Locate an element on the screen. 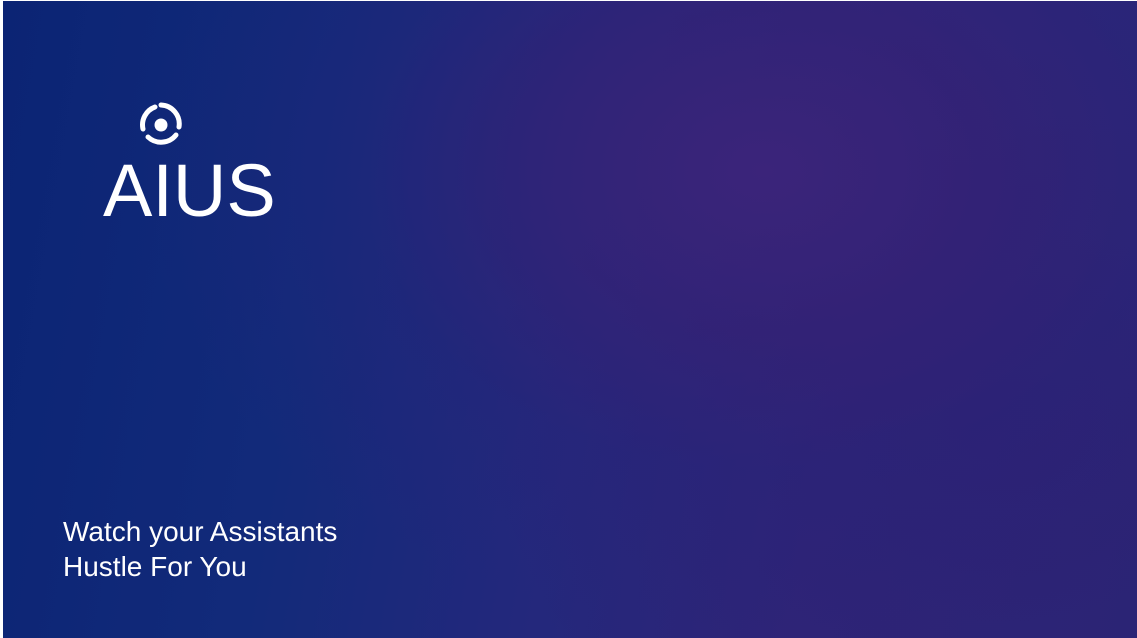 The height and width of the screenshot is (638, 1137). tagline: Watch your Assistants Hustle For You is located at coordinates (200, 549).